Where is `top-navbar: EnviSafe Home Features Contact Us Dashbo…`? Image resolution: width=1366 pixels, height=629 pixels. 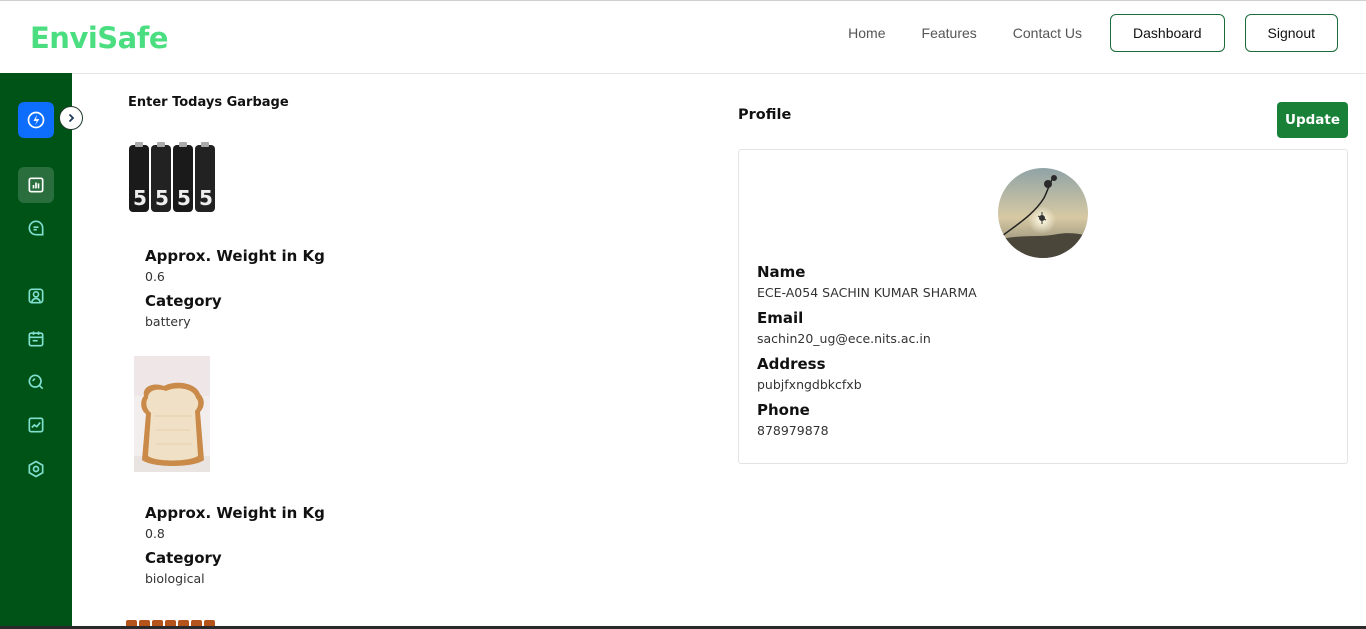 top-navbar: EnviSafe Home Features Contact Us Dashbo… is located at coordinates (683, 37).